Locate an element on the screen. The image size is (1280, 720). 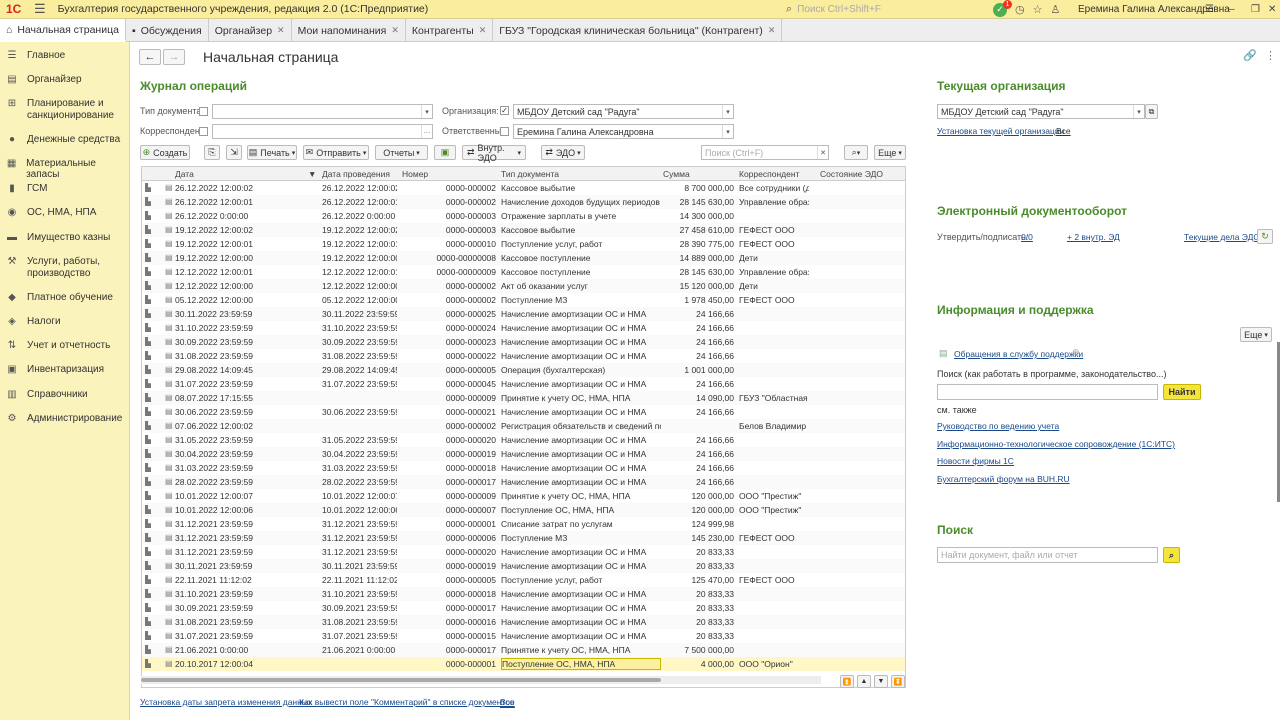
clear-icon: ✕ is located at coordinates (822, 152).